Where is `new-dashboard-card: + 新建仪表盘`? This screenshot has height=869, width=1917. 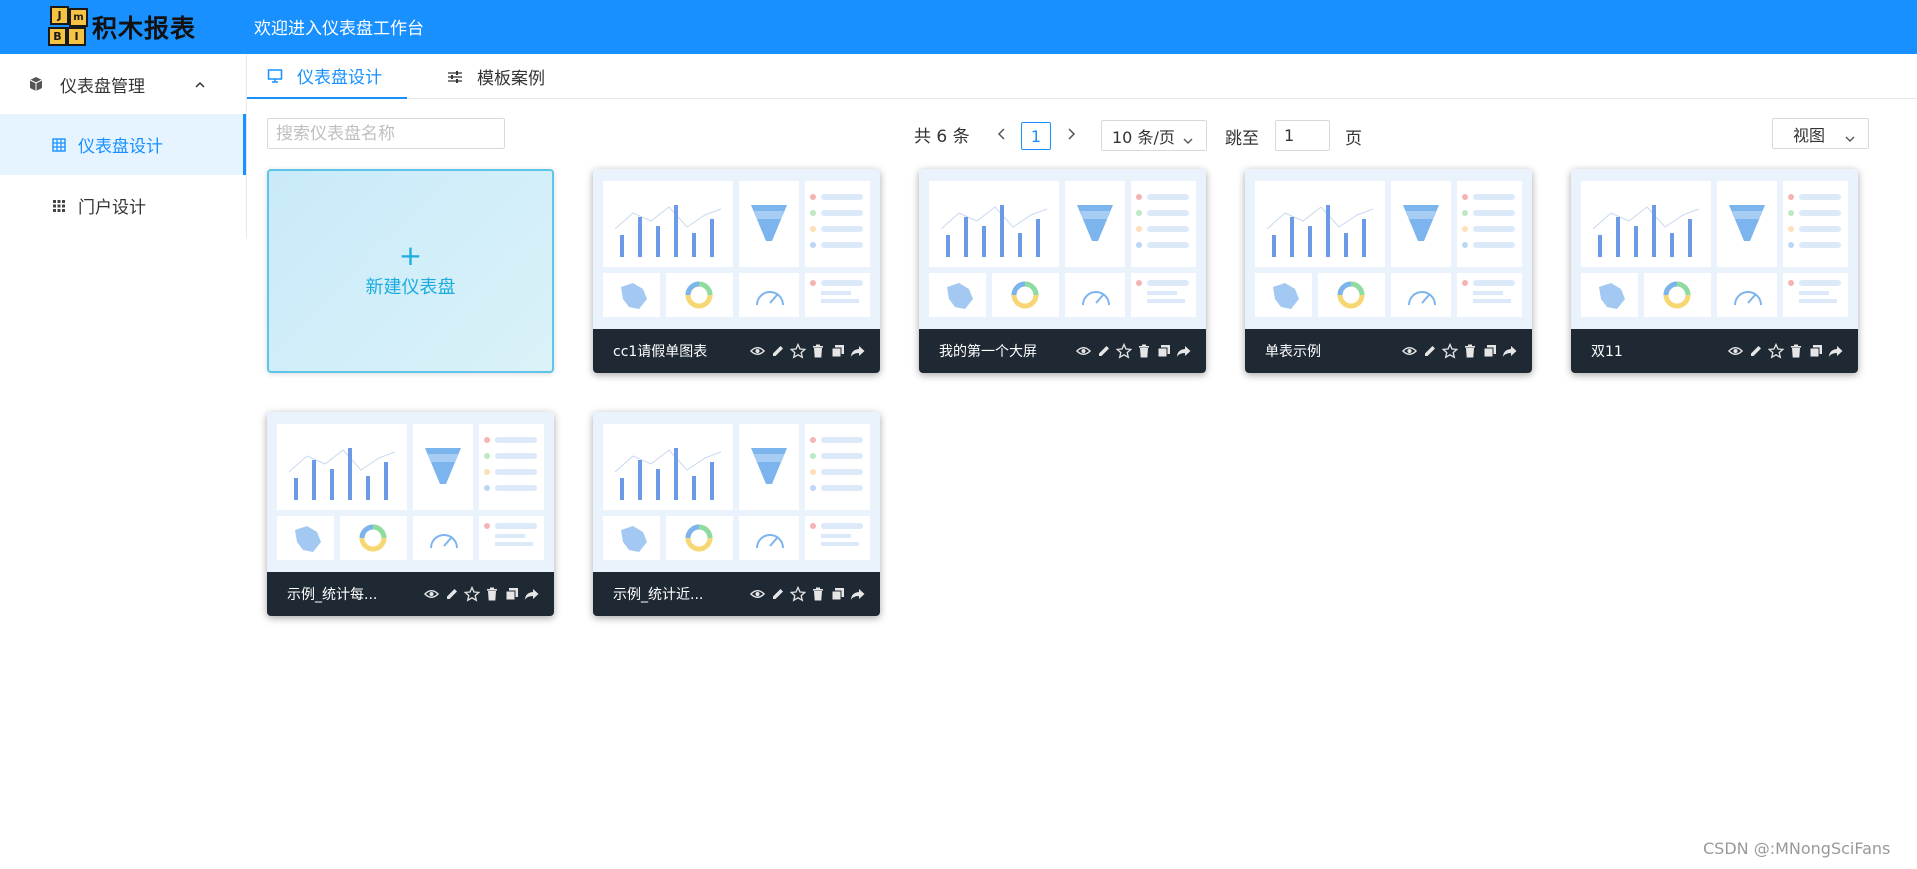 new-dashboard-card: + 新建仪表盘 is located at coordinates (410, 271).